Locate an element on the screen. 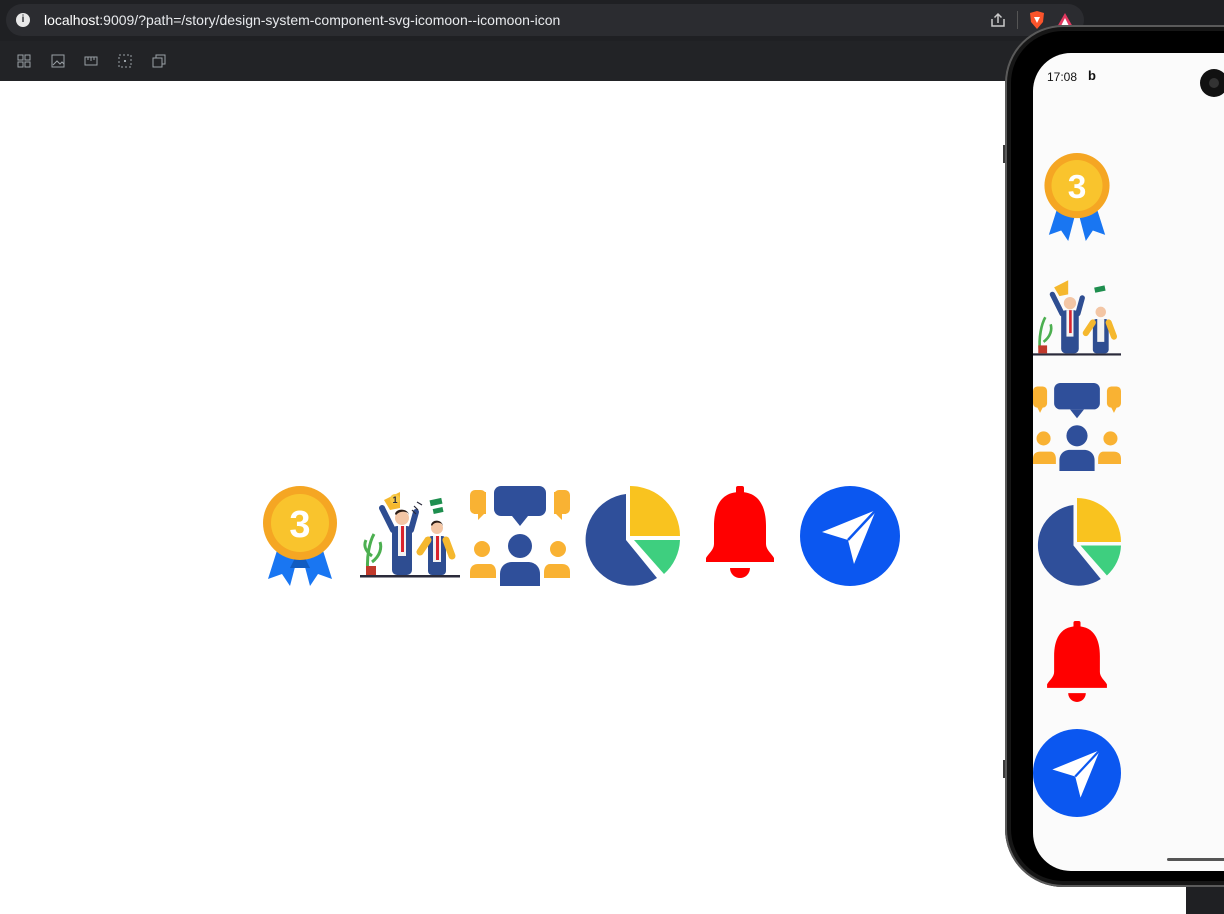  copy-icon is located at coordinates (159, 61).